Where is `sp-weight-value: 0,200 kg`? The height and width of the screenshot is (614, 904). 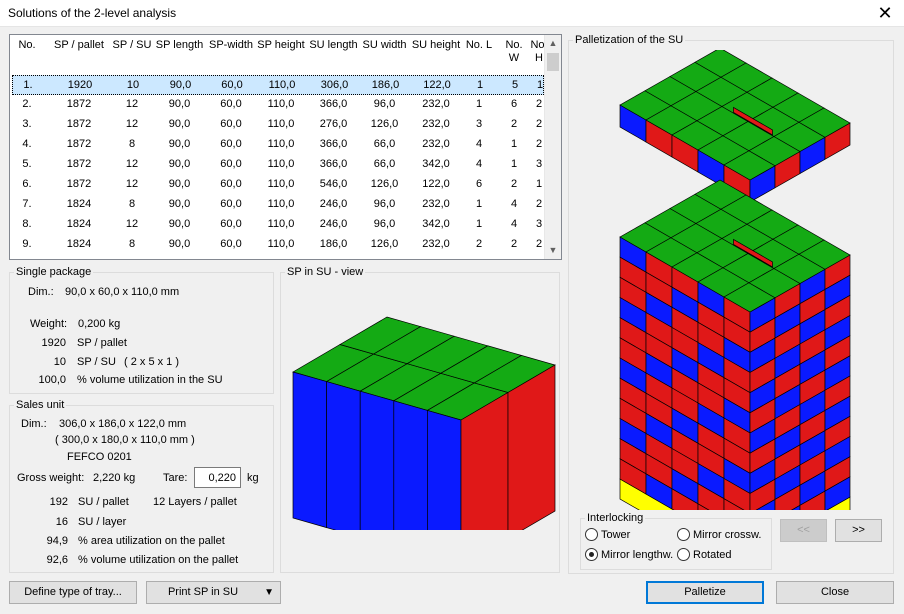 sp-weight-value: 0,200 kg is located at coordinates (99, 324).